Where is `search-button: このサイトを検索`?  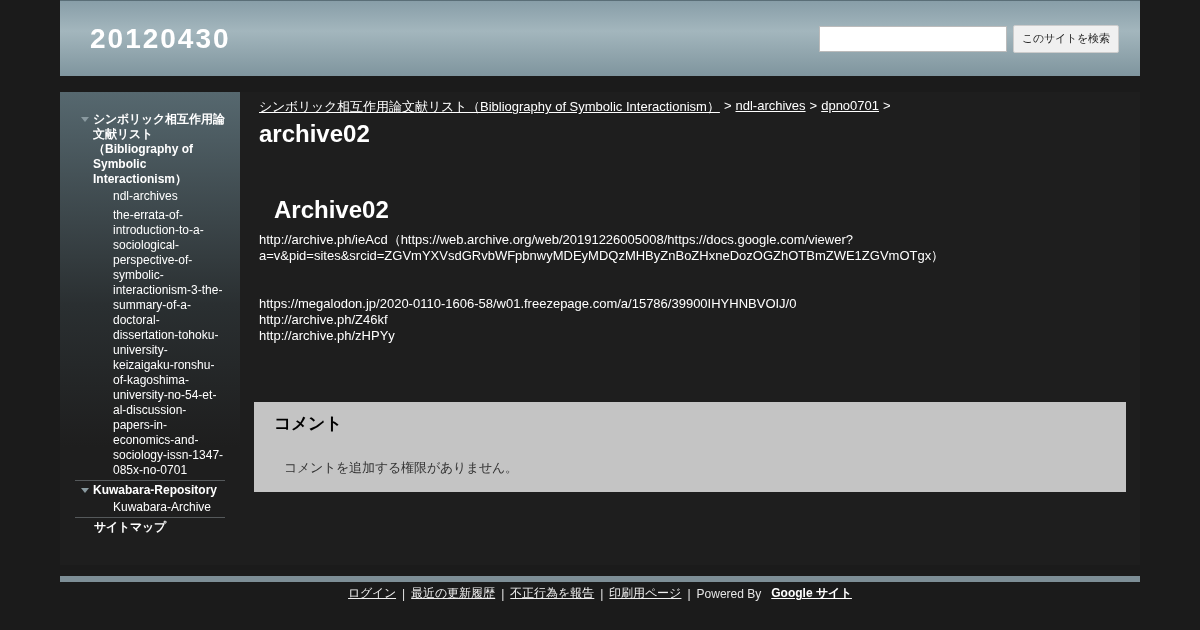
search-button: このサイトを検索 is located at coordinates (1066, 38).